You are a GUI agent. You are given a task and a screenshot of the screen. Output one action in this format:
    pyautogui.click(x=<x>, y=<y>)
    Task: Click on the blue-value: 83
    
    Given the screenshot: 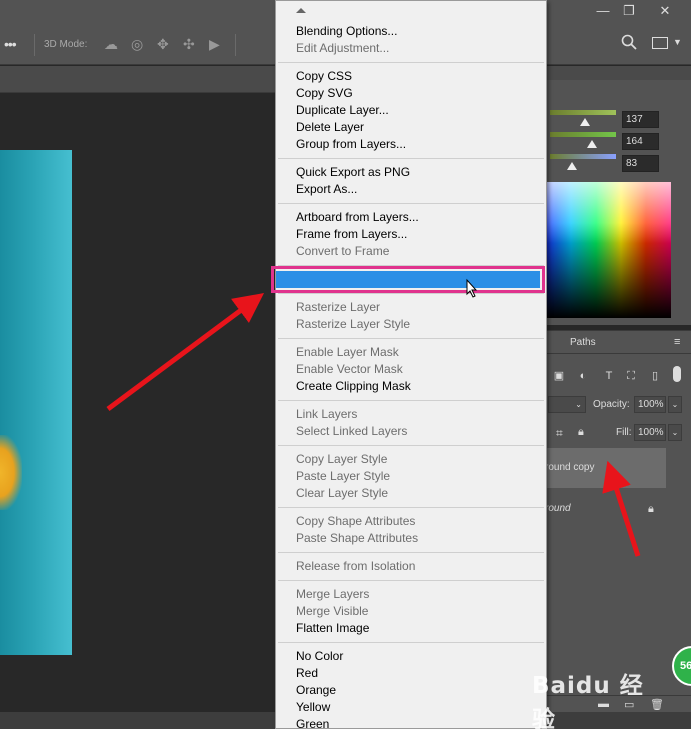 What is the action you would take?
    pyautogui.click(x=640, y=163)
    